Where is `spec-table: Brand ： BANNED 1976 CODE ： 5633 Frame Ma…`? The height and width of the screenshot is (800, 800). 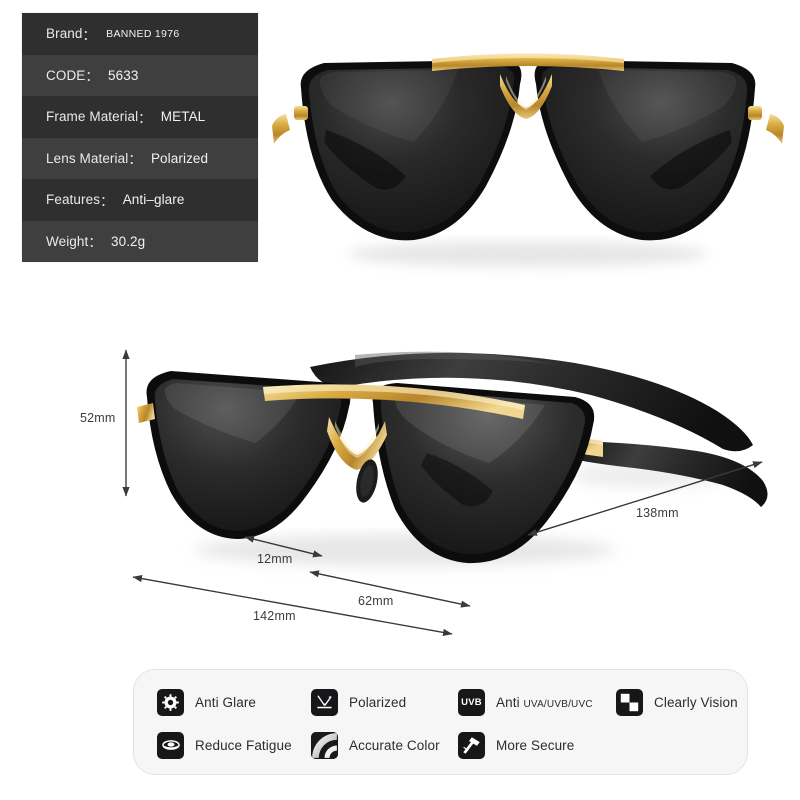 spec-table: Brand ： BANNED 1976 CODE ： 5633 Frame Ma… is located at coordinates (140, 137).